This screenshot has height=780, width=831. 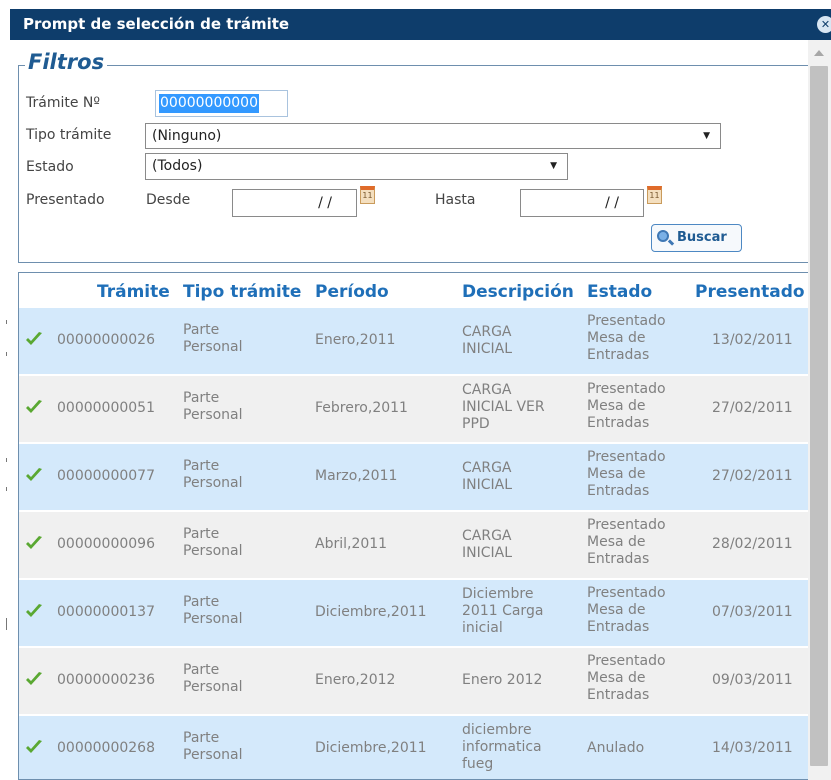 What do you see at coordinates (106, 748) in the screenshot?
I see `cell-tramite: 00000000268` at bounding box center [106, 748].